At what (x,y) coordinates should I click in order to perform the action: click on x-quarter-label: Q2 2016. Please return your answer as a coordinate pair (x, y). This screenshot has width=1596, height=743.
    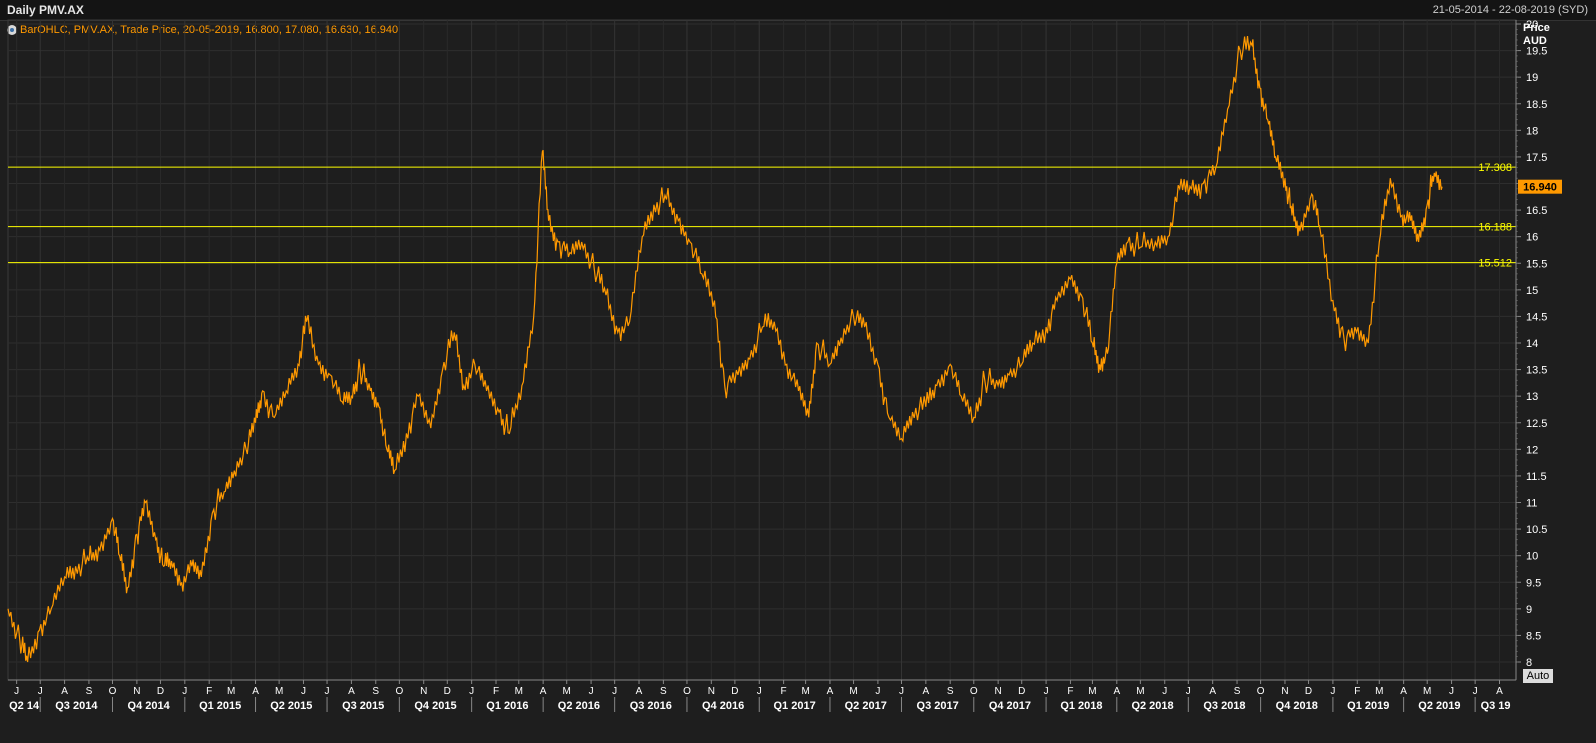
    Looking at the image, I should click on (579, 706).